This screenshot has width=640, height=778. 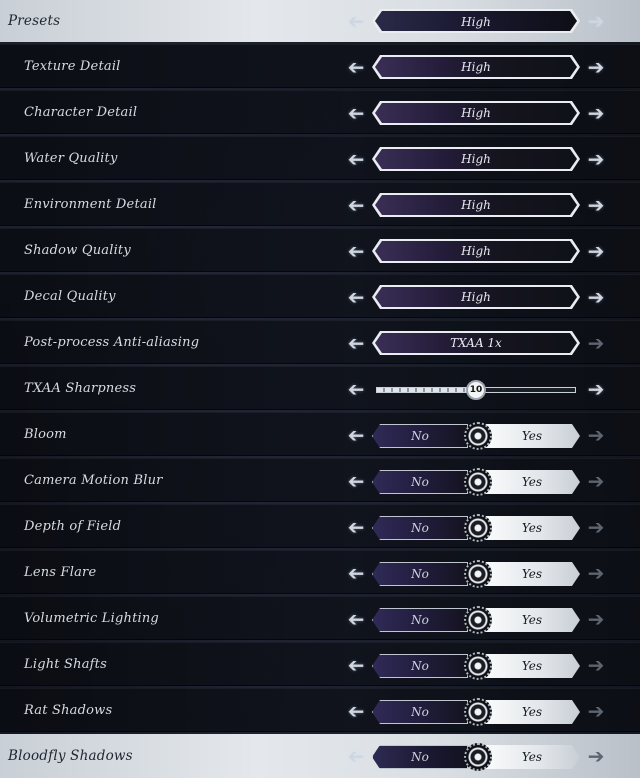 I want to click on setting-label: Camera Motion Blur, so click(x=93, y=480).